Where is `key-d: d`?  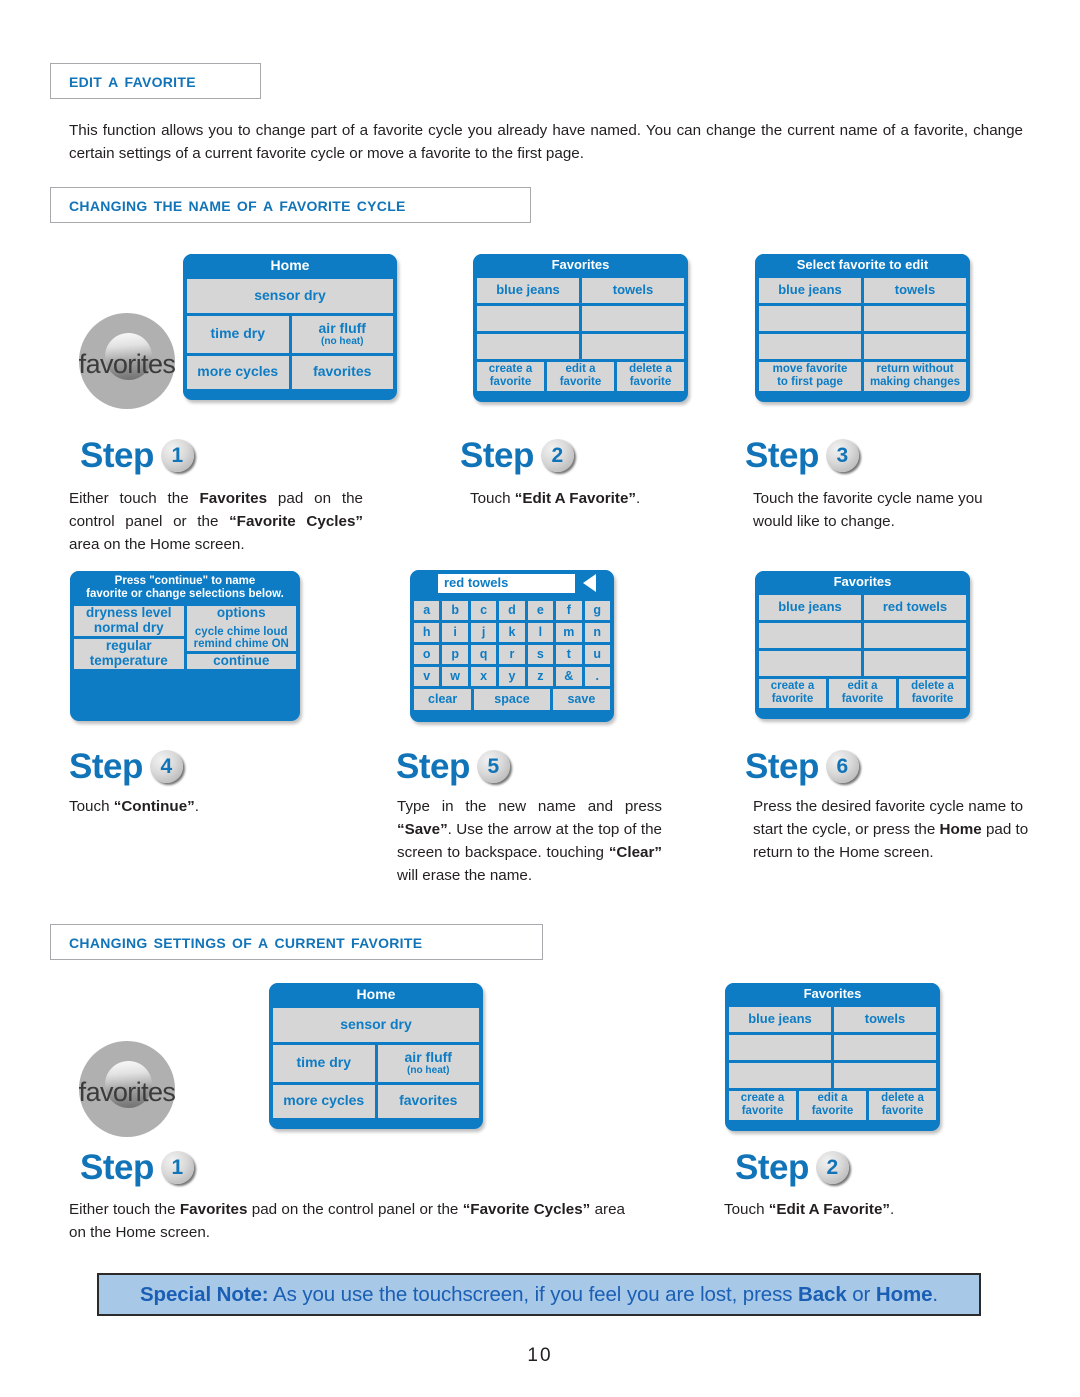 key-d: d is located at coordinates (512, 610).